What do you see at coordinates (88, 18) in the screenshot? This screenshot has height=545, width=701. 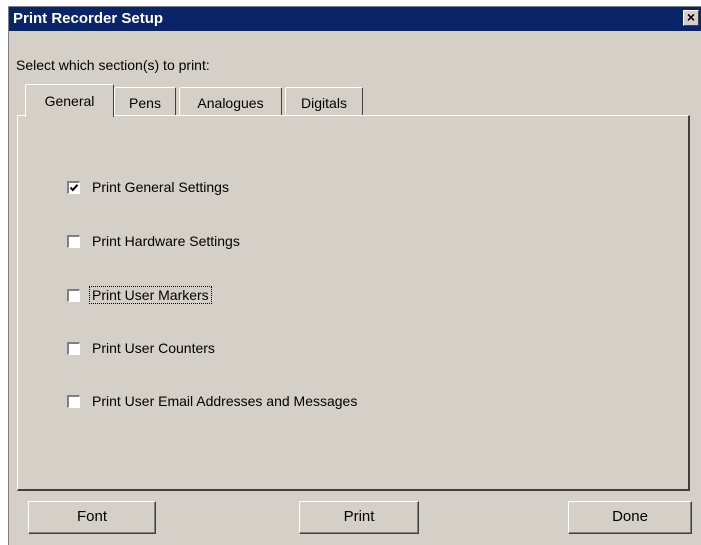 I see `window-title: Print Recorder Setup` at bounding box center [88, 18].